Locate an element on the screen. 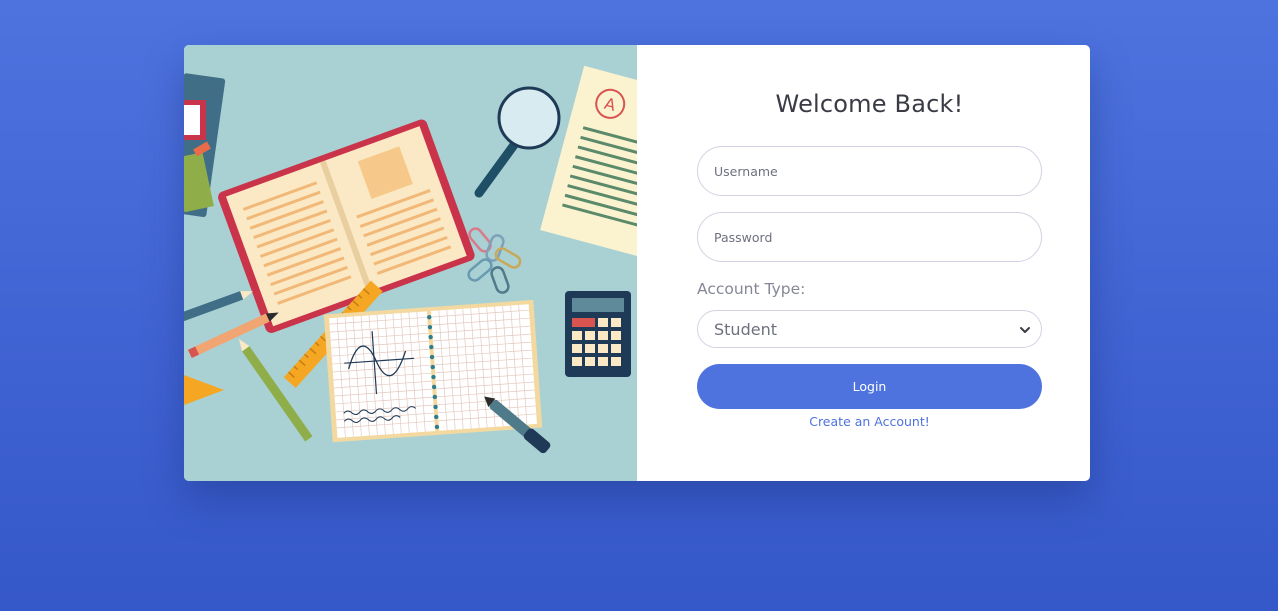 The height and width of the screenshot is (611, 1278). username-input is located at coordinates (869, 171).